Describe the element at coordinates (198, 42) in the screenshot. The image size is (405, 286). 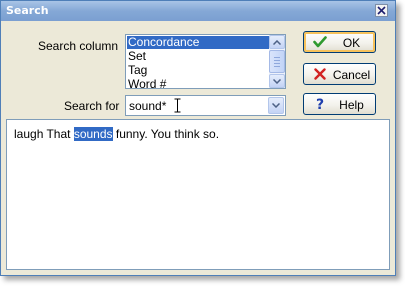
I see `list-item: Concordance` at that location.